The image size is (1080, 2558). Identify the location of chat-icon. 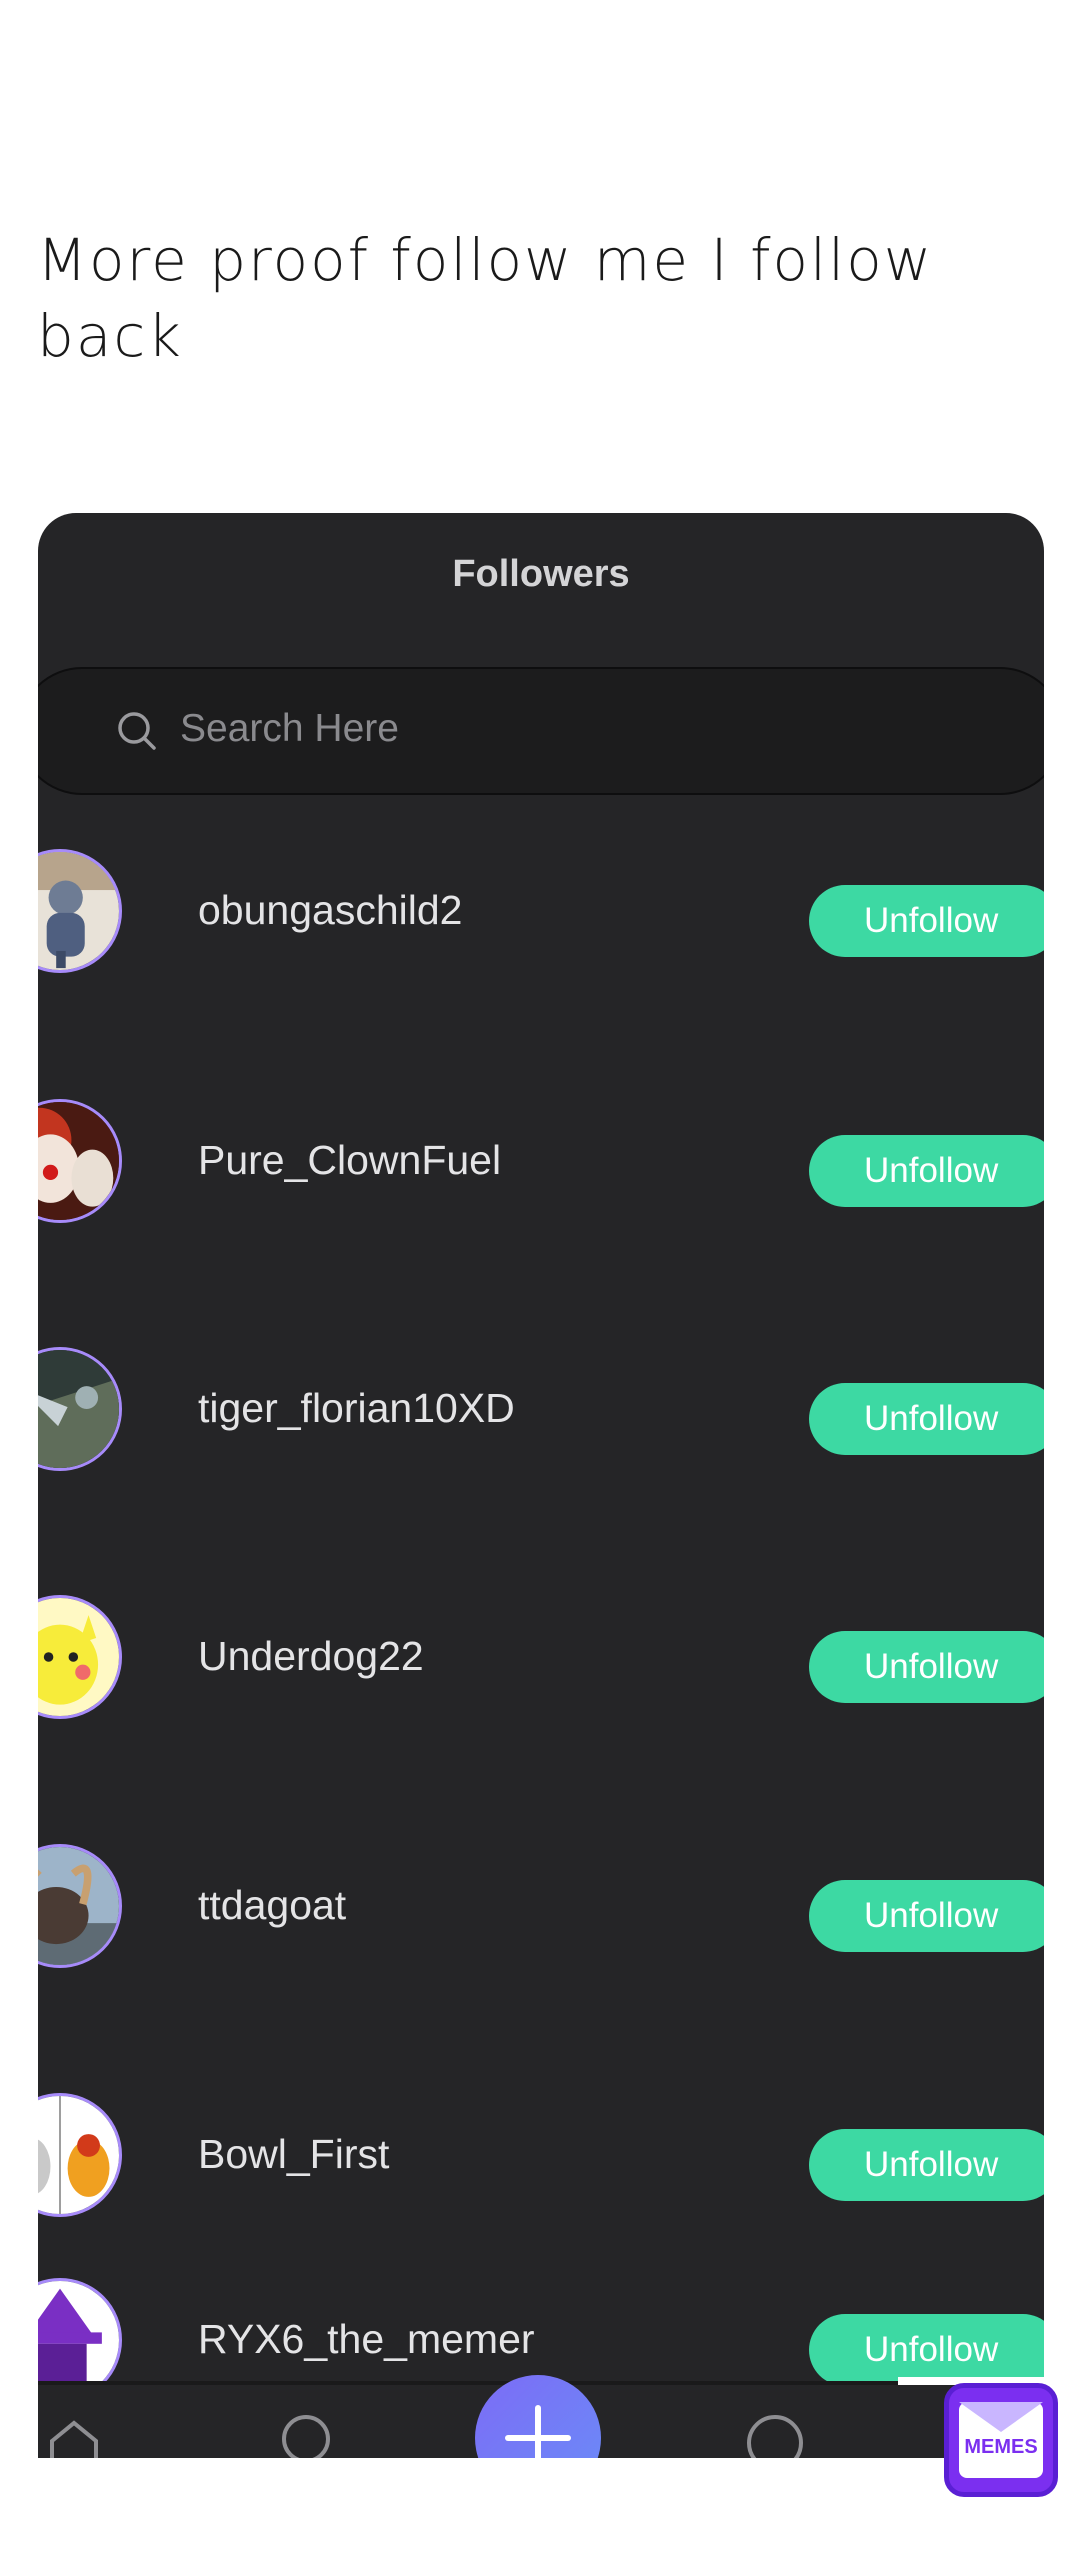
(775, 2435).